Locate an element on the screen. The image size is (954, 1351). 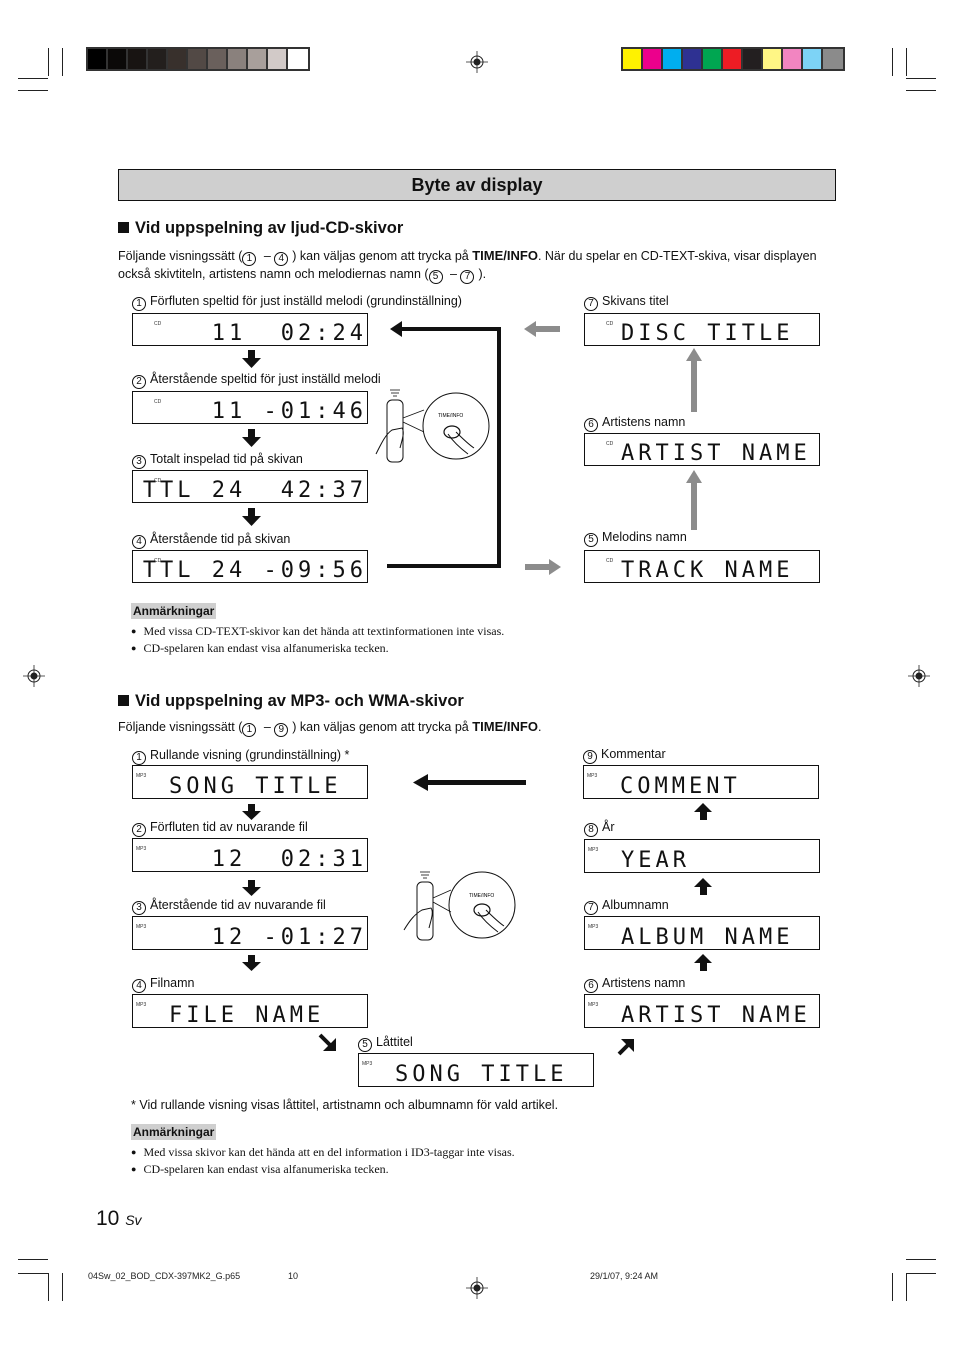
svg-text: TIME/INFO is located at coordinates (481, 896).